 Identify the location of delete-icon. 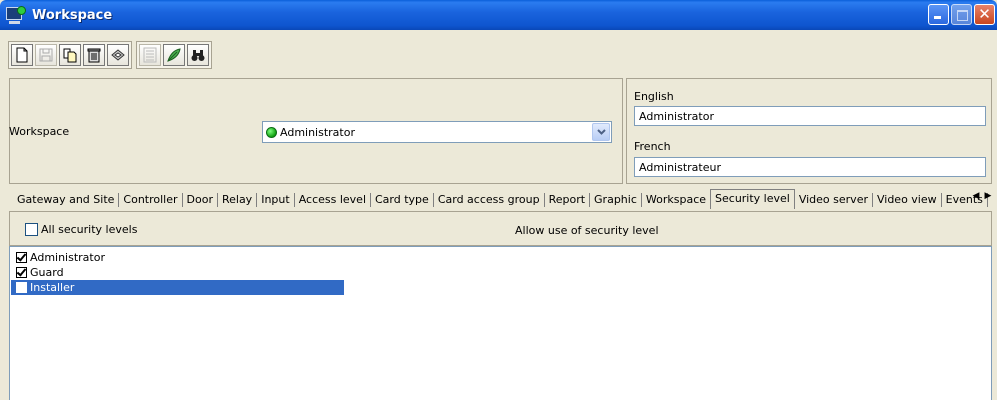
(94, 55).